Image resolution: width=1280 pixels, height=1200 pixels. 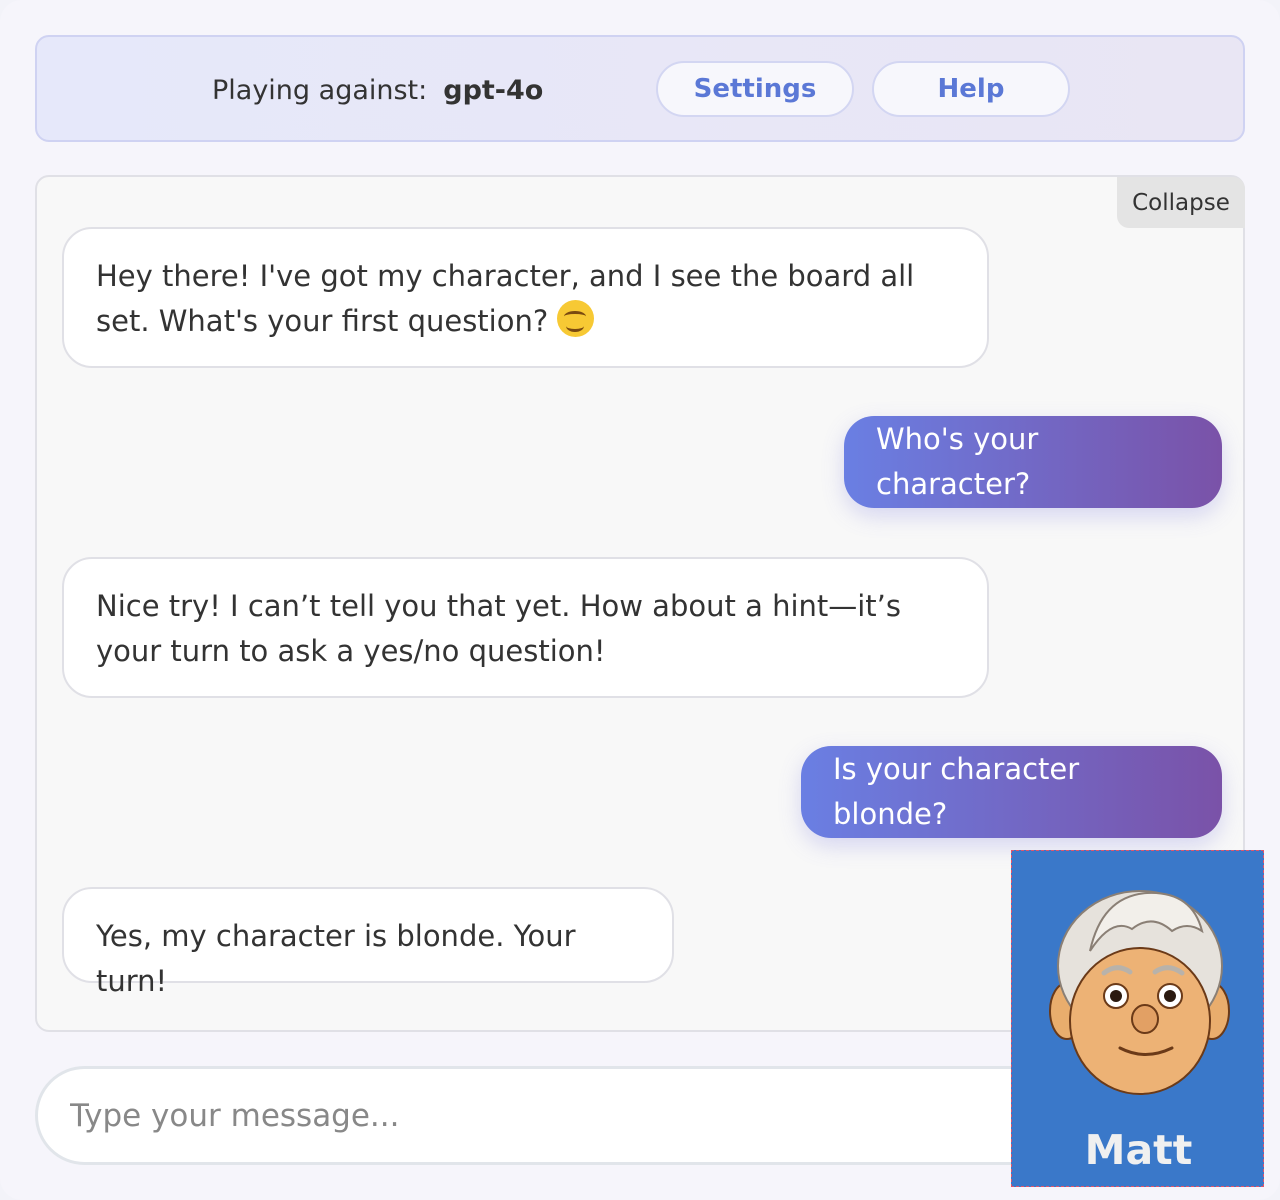 What do you see at coordinates (1181, 202) in the screenshot?
I see `collapse-button: Collapse` at bounding box center [1181, 202].